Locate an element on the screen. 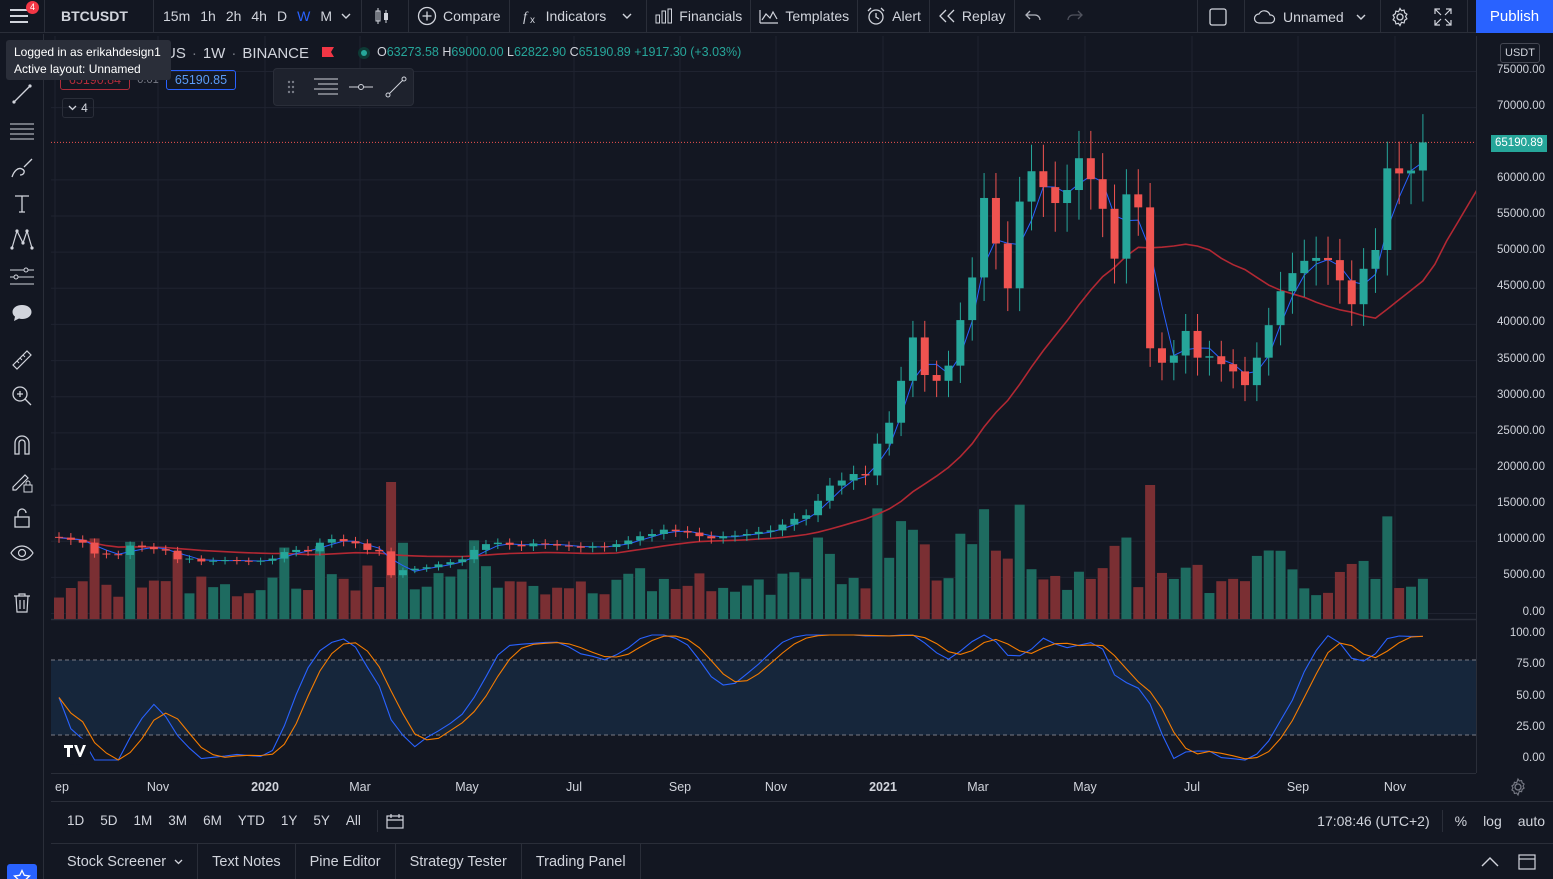  horizontal-ray-button is located at coordinates (361, 87).